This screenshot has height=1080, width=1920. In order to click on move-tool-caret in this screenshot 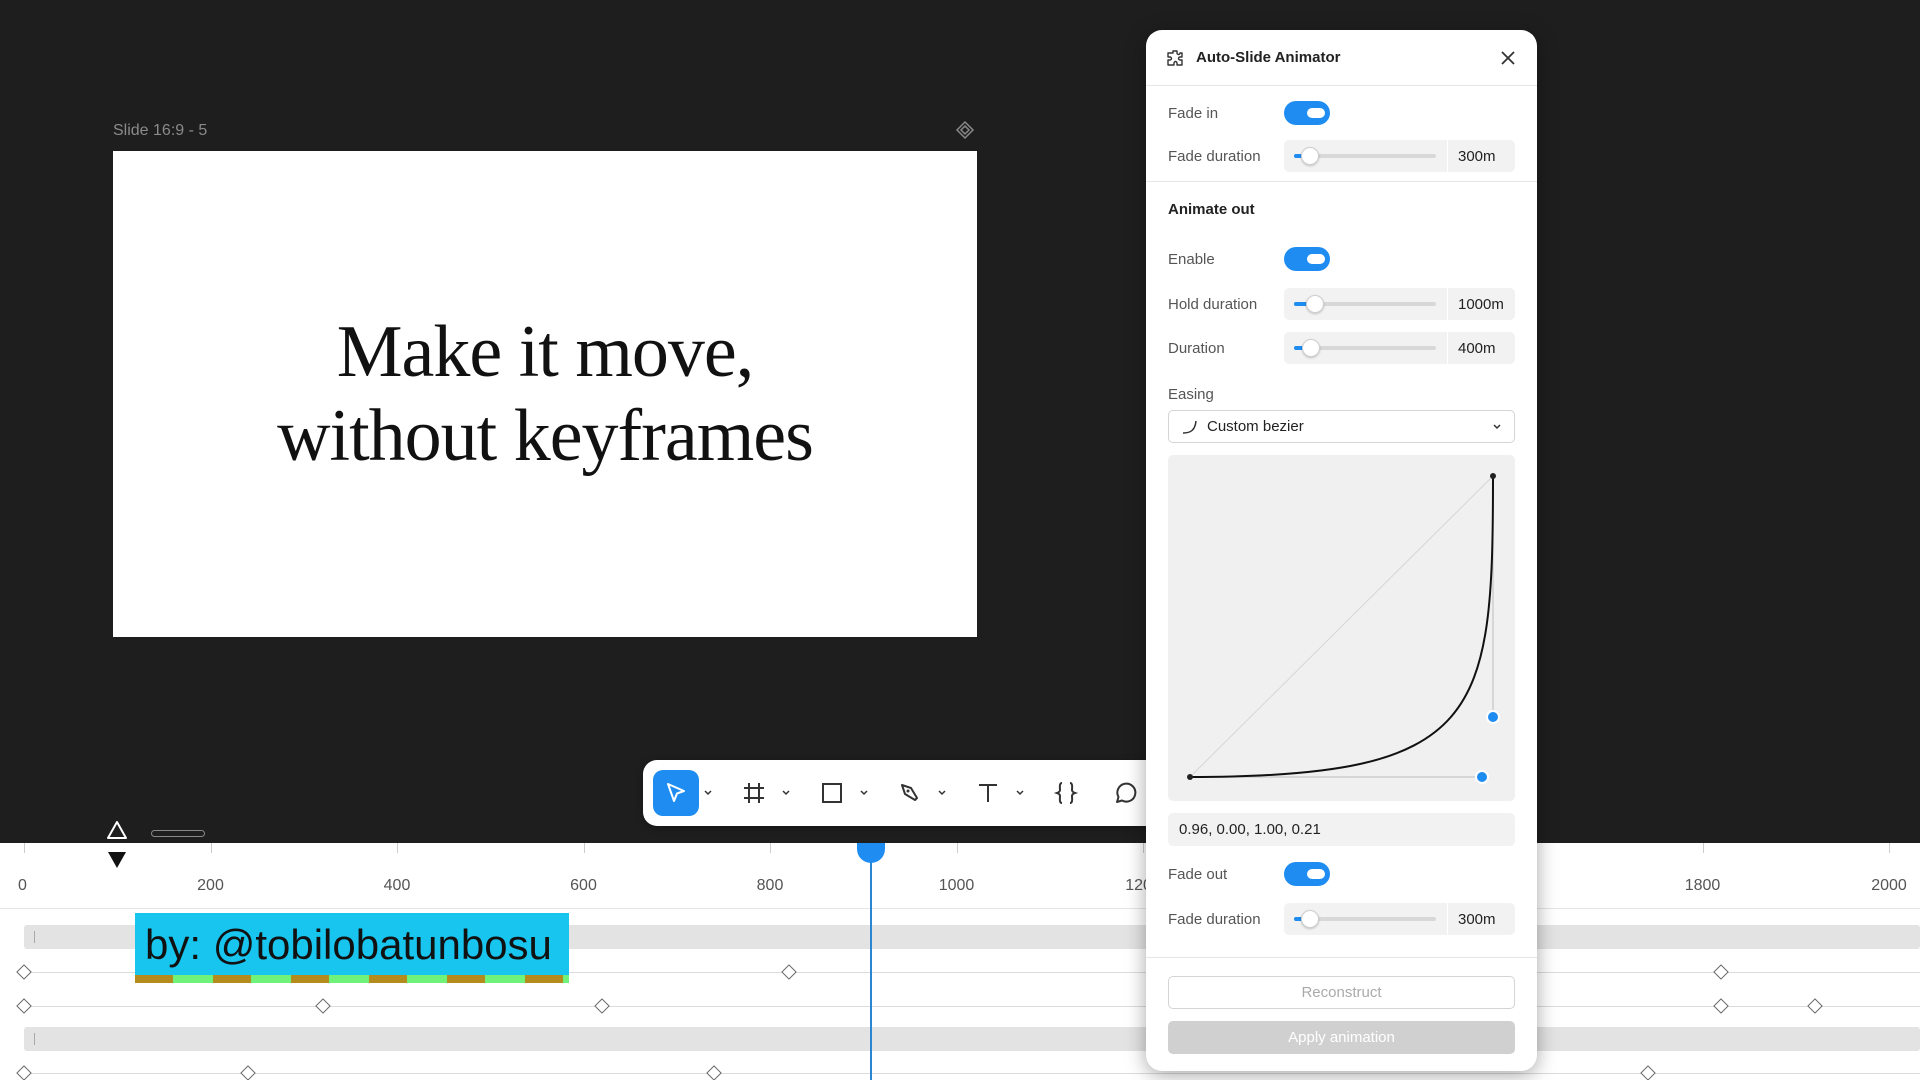, I will do `click(708, 793)`.